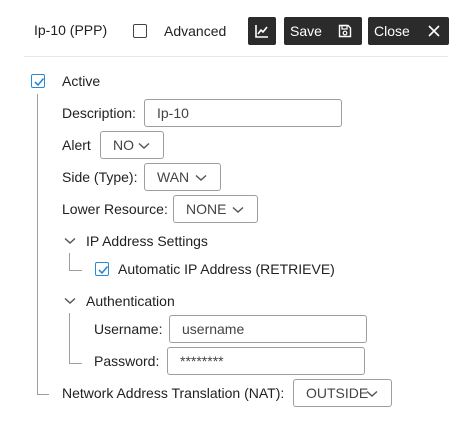 Image resolution: width=473 pixels, height=423 pixels. I want to click on nat-label: Network Address Translation (NAT):, so click(173, 393).